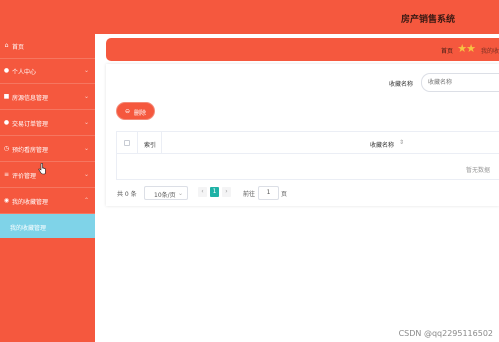 This screenshot has width=499, height=342. What do you see at coordinates (466, 48) in the screenshot?
I see `star-icon: ★★` at bounding box center [466, 48].